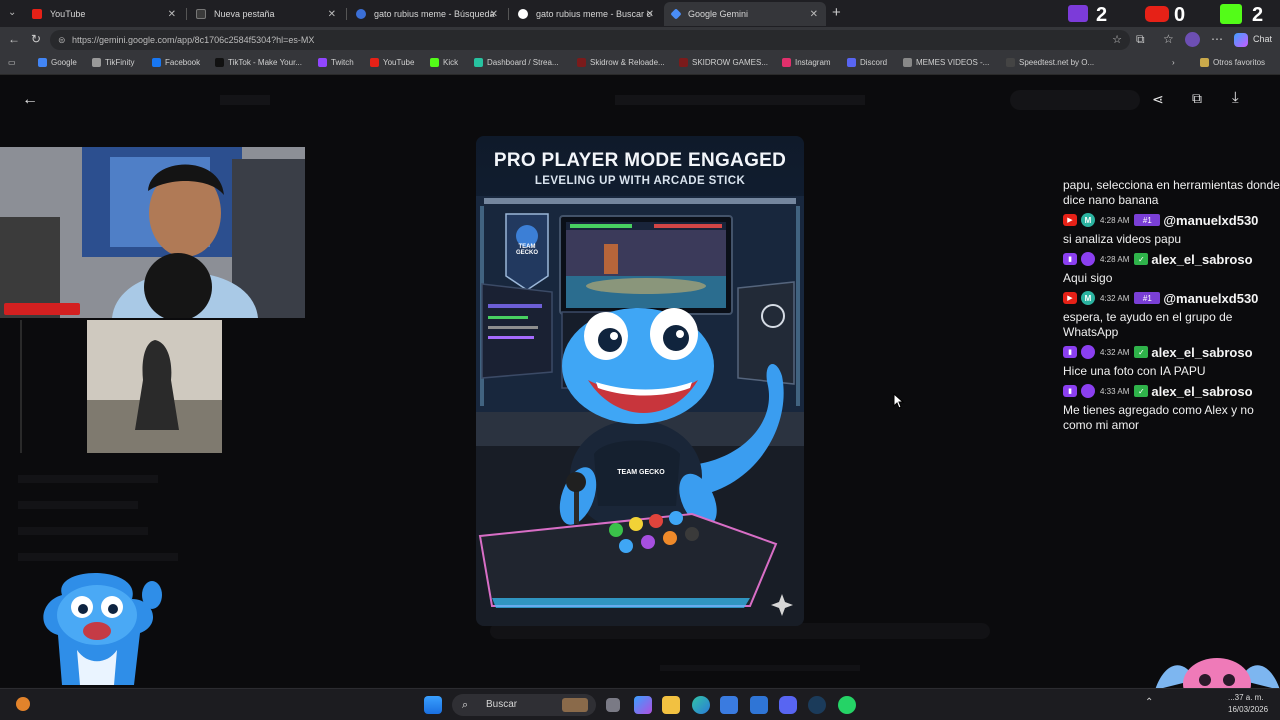 This screenshot has height=720, width=1280. I want to click on site-info-icon: ⊜, so click(62, 40).